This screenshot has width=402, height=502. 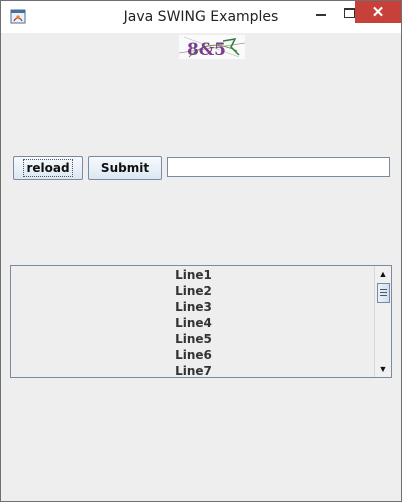 What do you see at coordinates (193, 307) in the screenshot?
I see `list-item: Line3` at bounding box center [193, 307].